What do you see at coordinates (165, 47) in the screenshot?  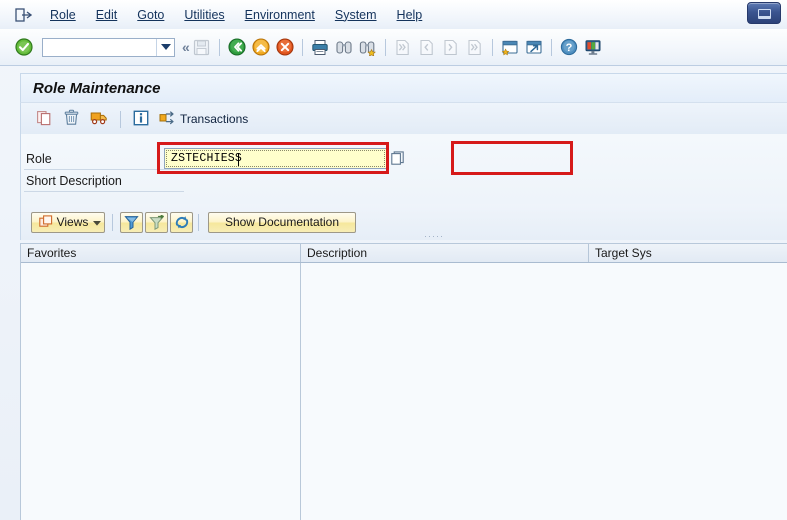 I see `command-dropdown-arrow` at bounding box center [165, 47].